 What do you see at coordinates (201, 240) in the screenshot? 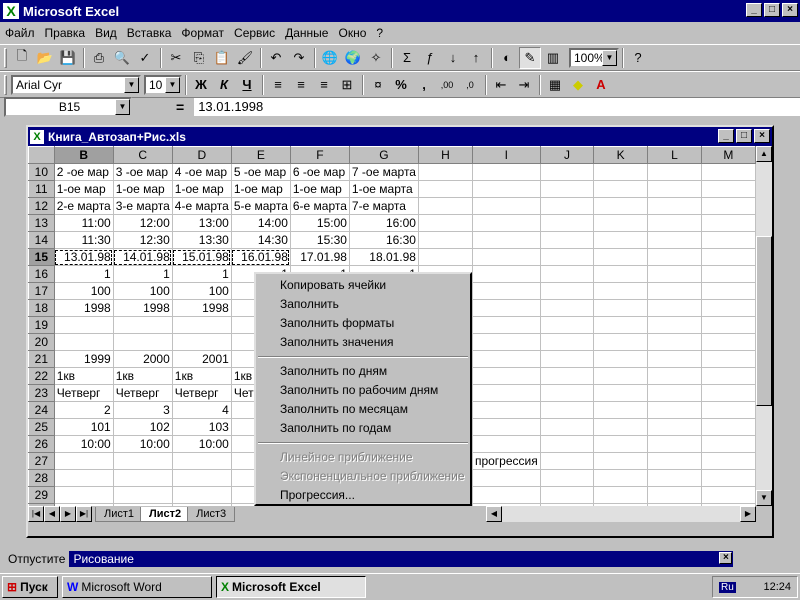
I see `cell: 13:30` at bounding box center [201, 240].